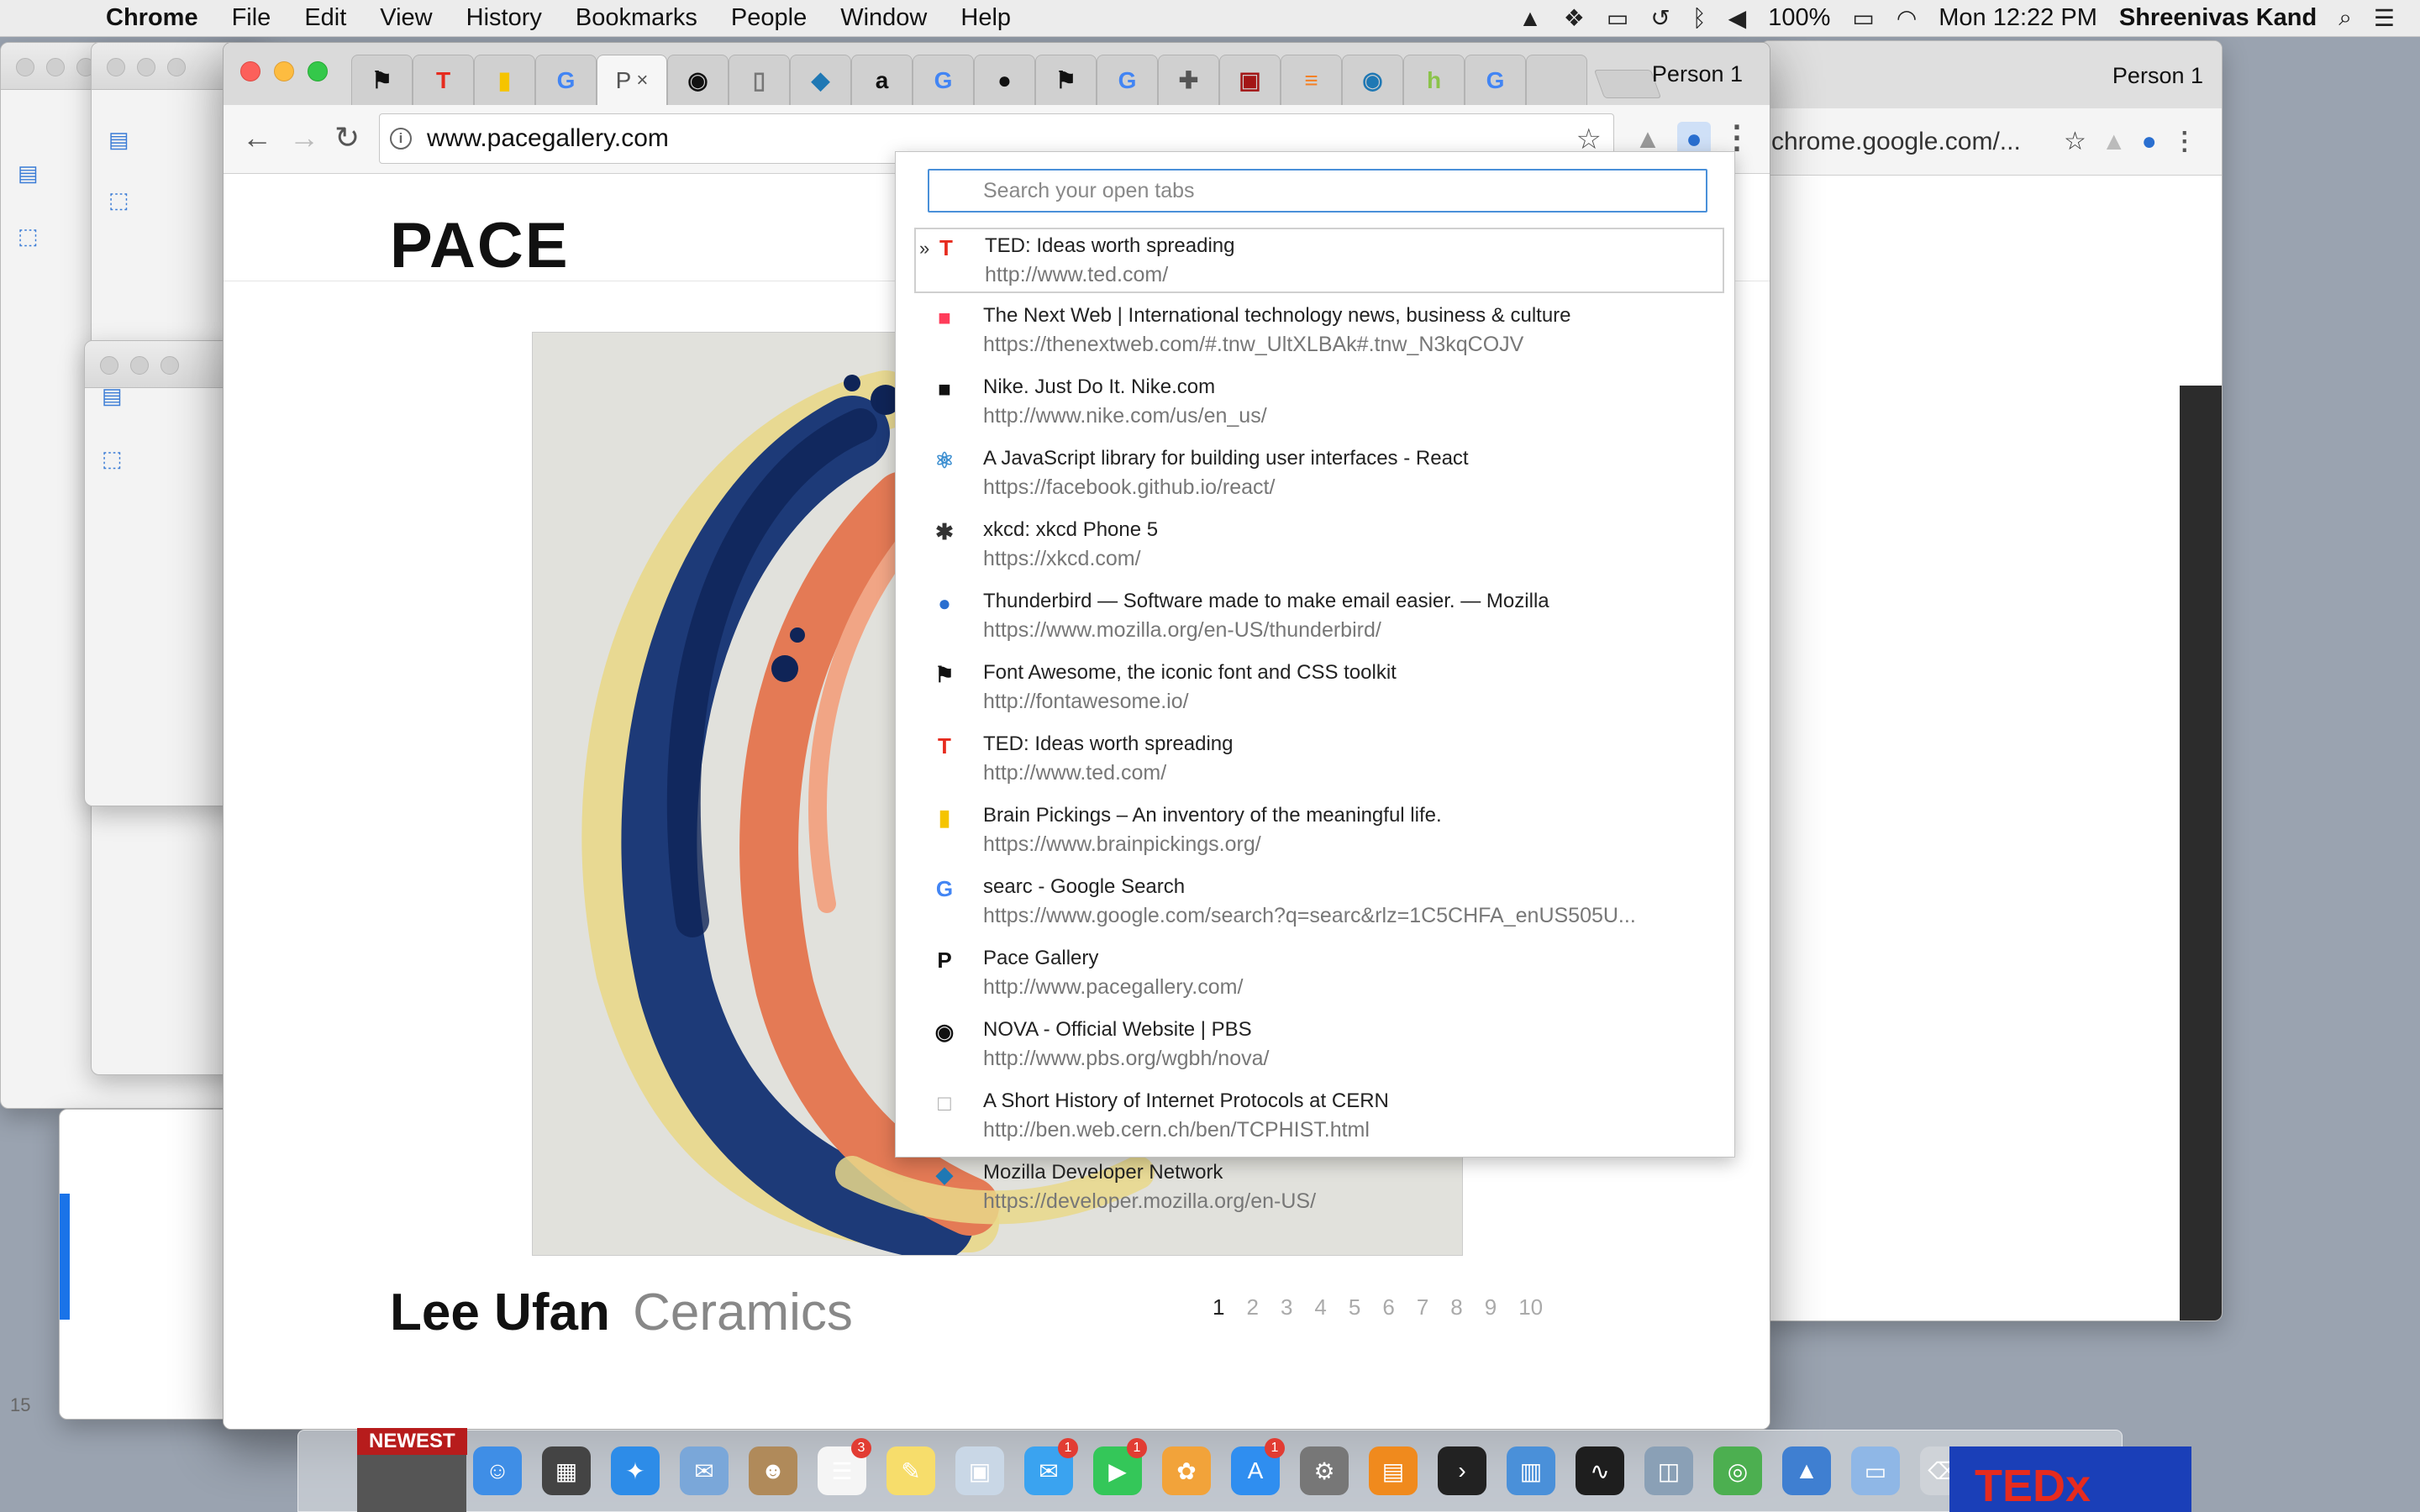  Describe the element at coordinates (1373, 80) in the screenshot. I see `tab-16: ◉` at that location.